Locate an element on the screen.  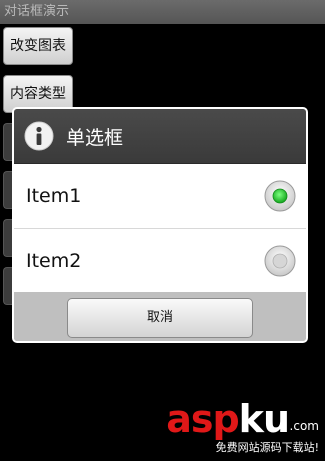
dialog-title: 单选框 is located at coordinates (95, 137).